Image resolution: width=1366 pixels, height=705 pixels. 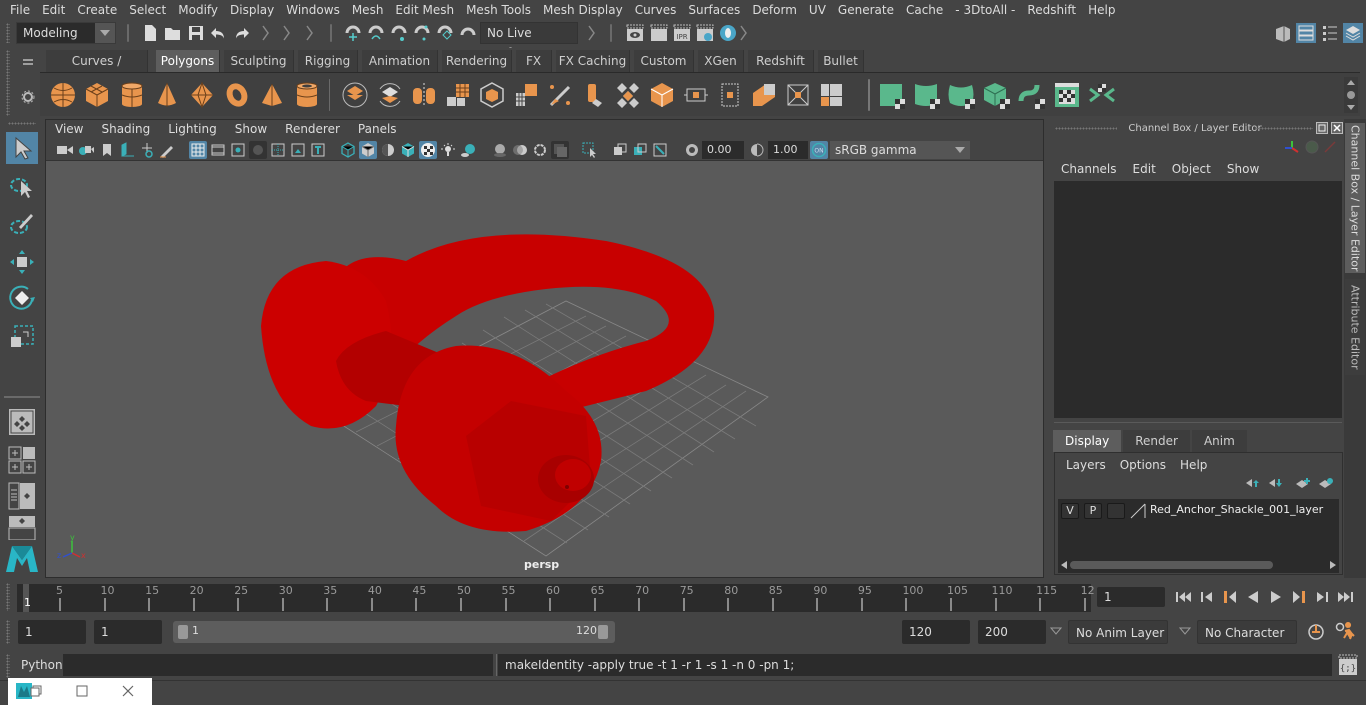 I want to click on bridge-icon, so click(x=628, y=95).